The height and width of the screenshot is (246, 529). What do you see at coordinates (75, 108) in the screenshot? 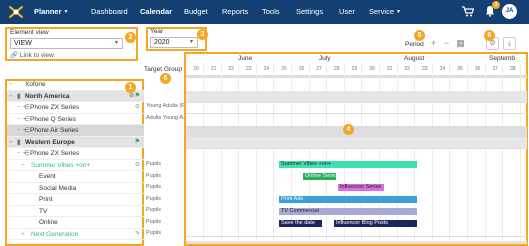
I see `tree-row-phone-zx-na: − ⋲ Phone ZX Series ⊘` at bounding box center [75, 108].